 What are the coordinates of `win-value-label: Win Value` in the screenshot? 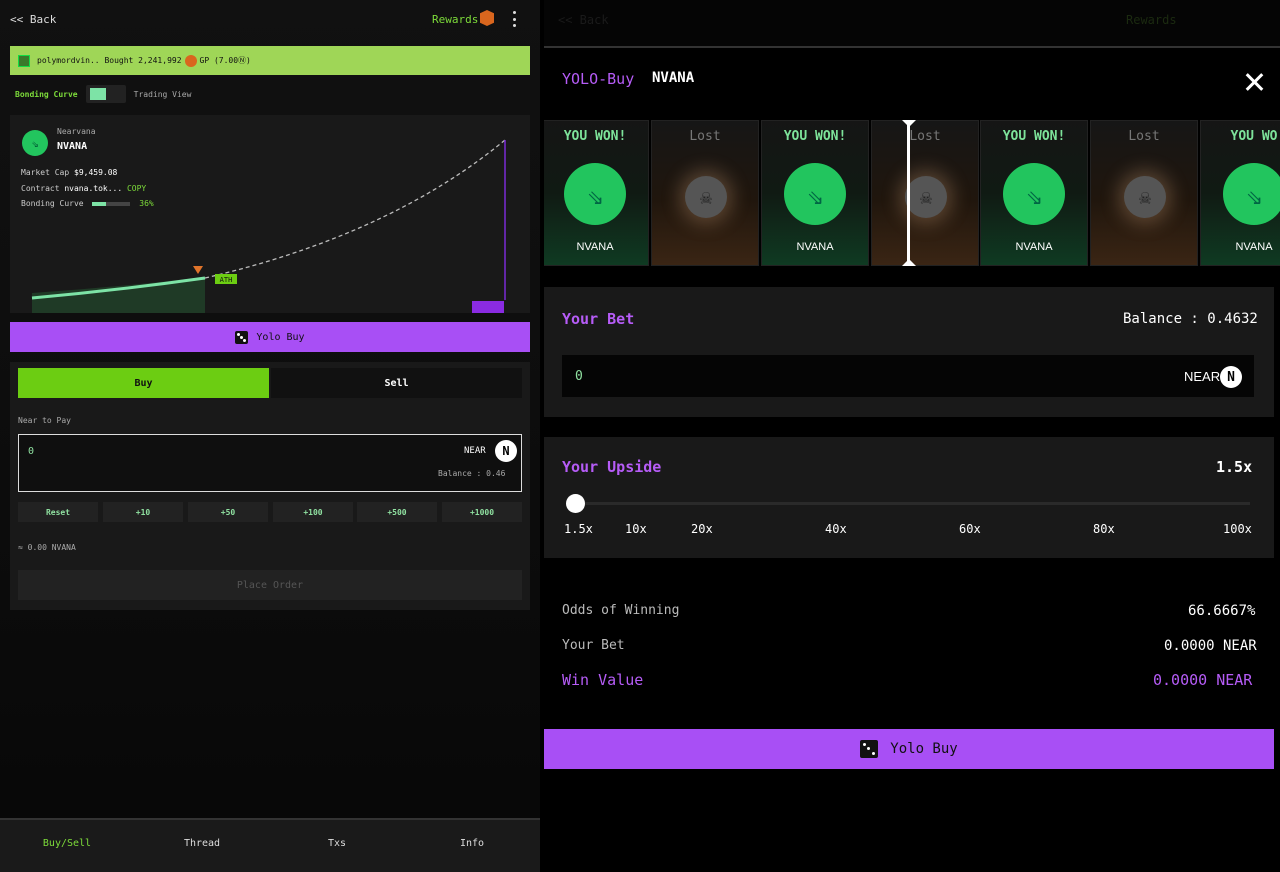 It's located at (603, 680).